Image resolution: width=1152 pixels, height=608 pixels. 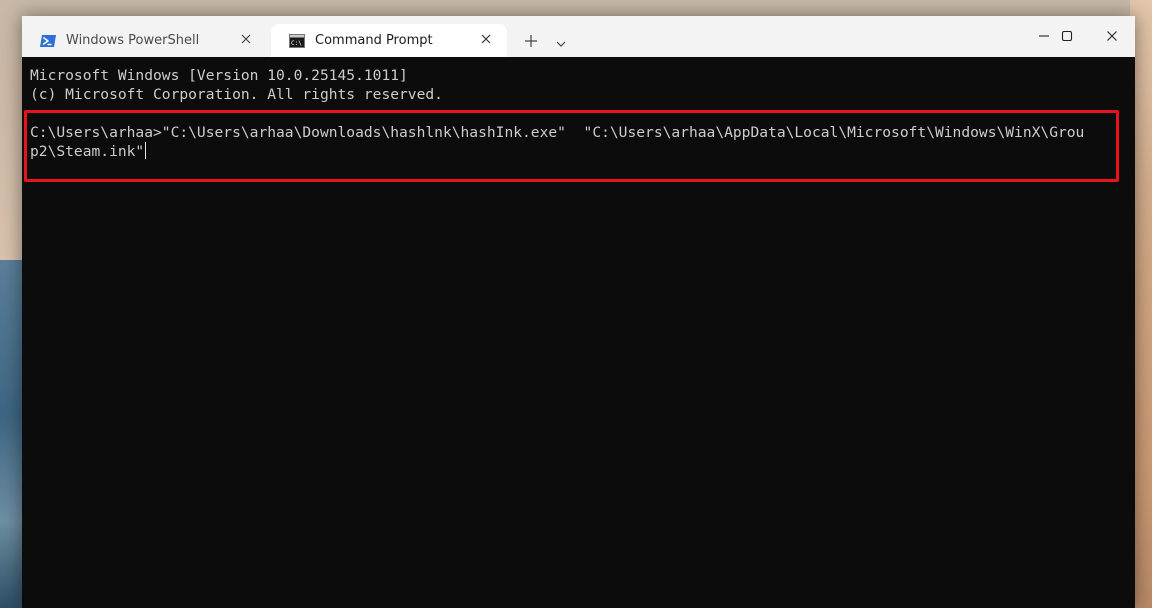 What do you see at coordinates (296, 43) in the screenshot?
I see `svg-text: C:\` at bounding box center [296, 43].